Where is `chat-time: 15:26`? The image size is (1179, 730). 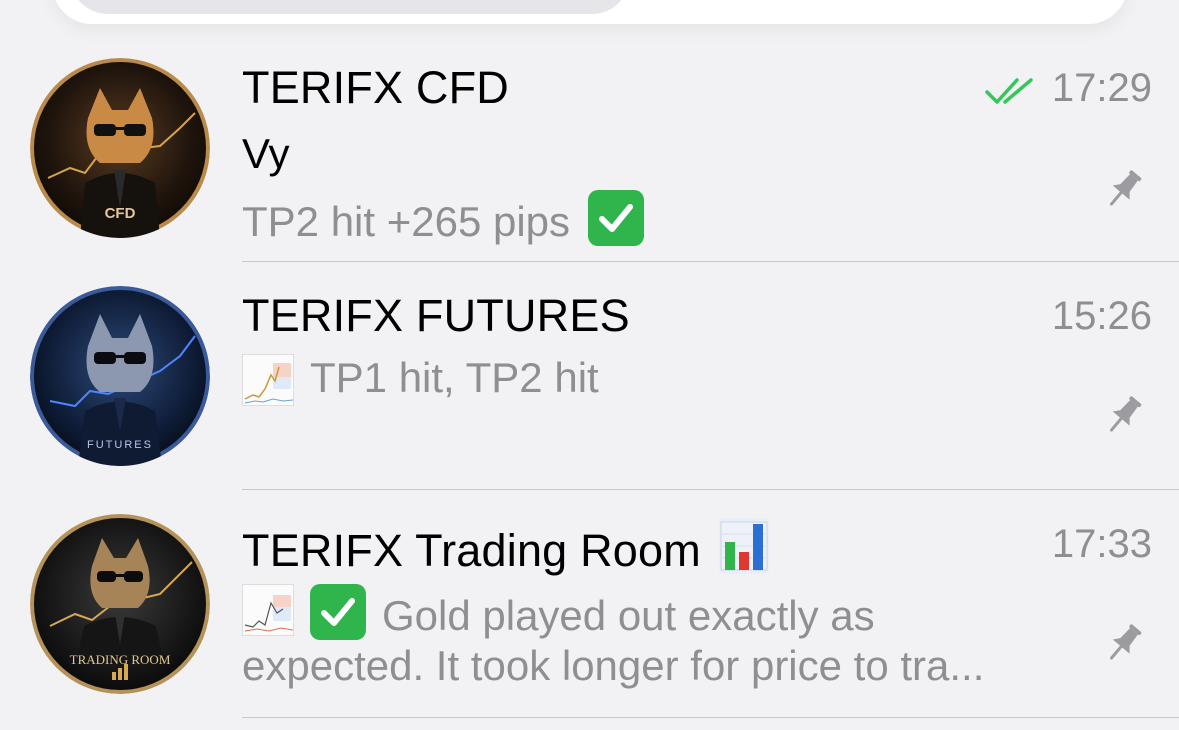
chat-time: 15:26 is located at coordinates (1101, 316).